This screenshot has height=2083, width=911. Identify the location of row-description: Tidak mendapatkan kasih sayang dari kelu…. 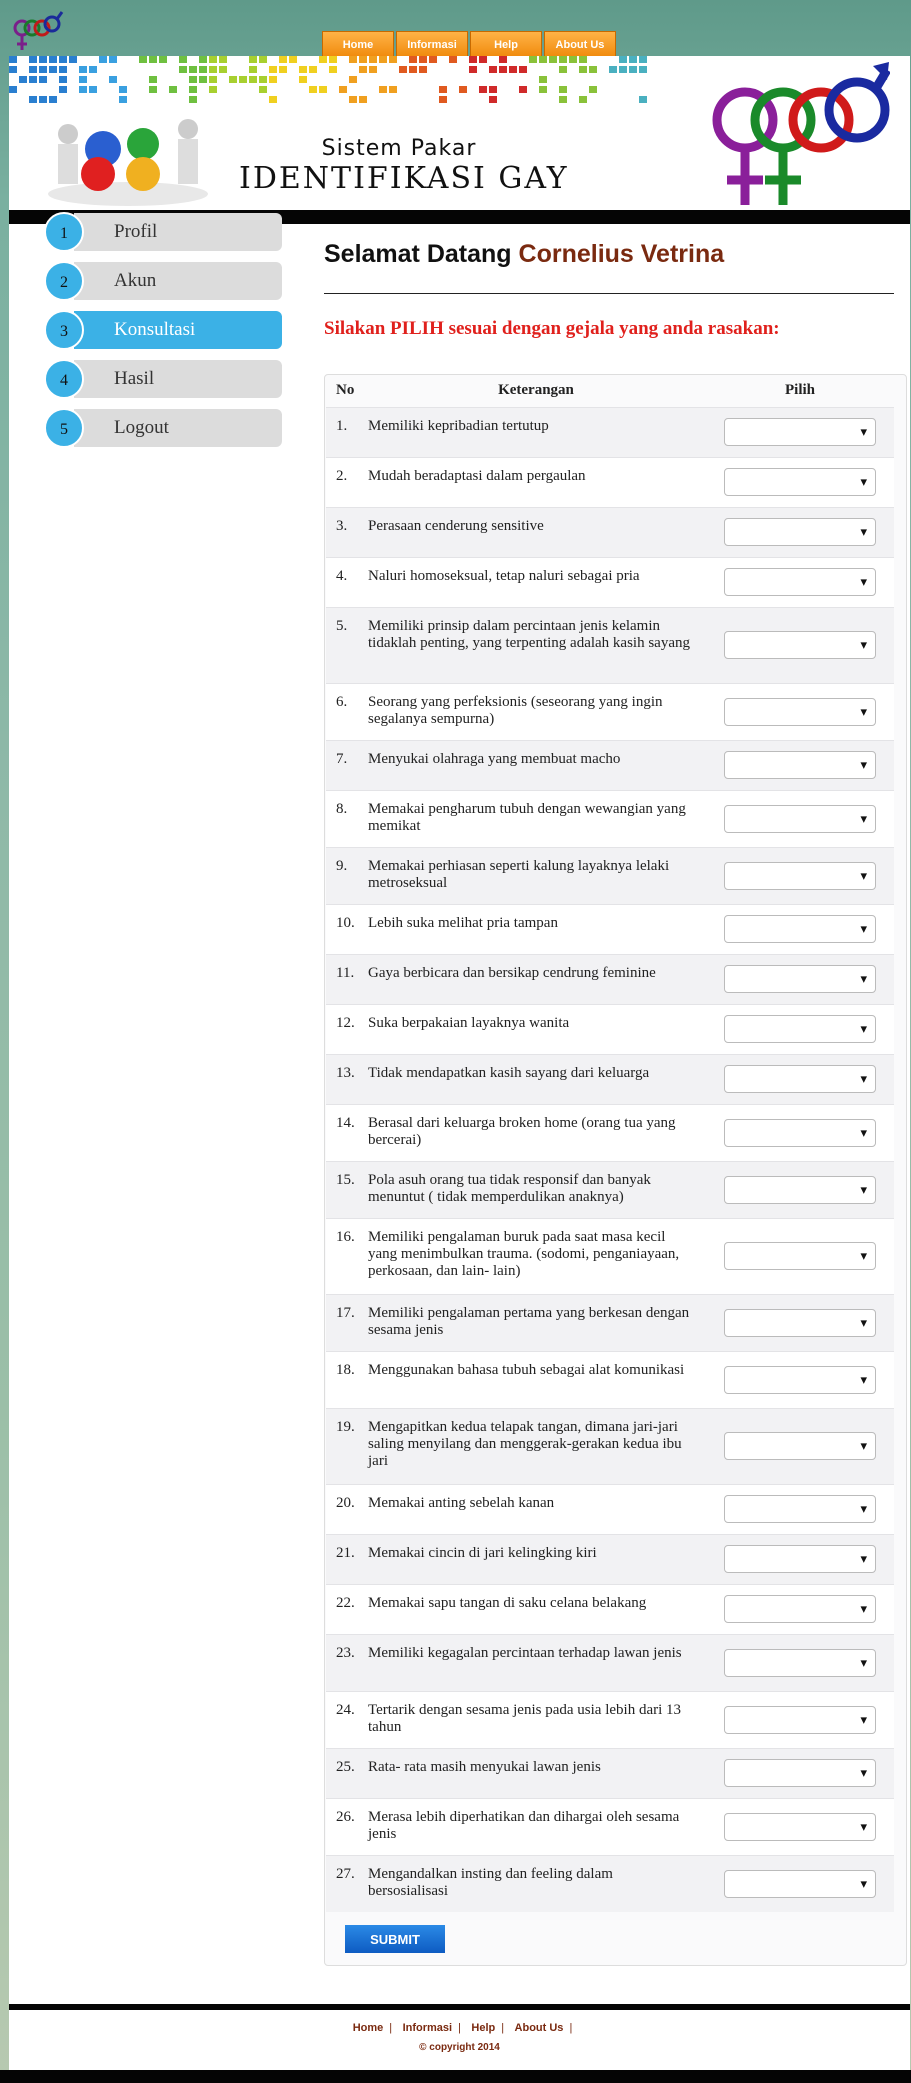
(509, 1072).